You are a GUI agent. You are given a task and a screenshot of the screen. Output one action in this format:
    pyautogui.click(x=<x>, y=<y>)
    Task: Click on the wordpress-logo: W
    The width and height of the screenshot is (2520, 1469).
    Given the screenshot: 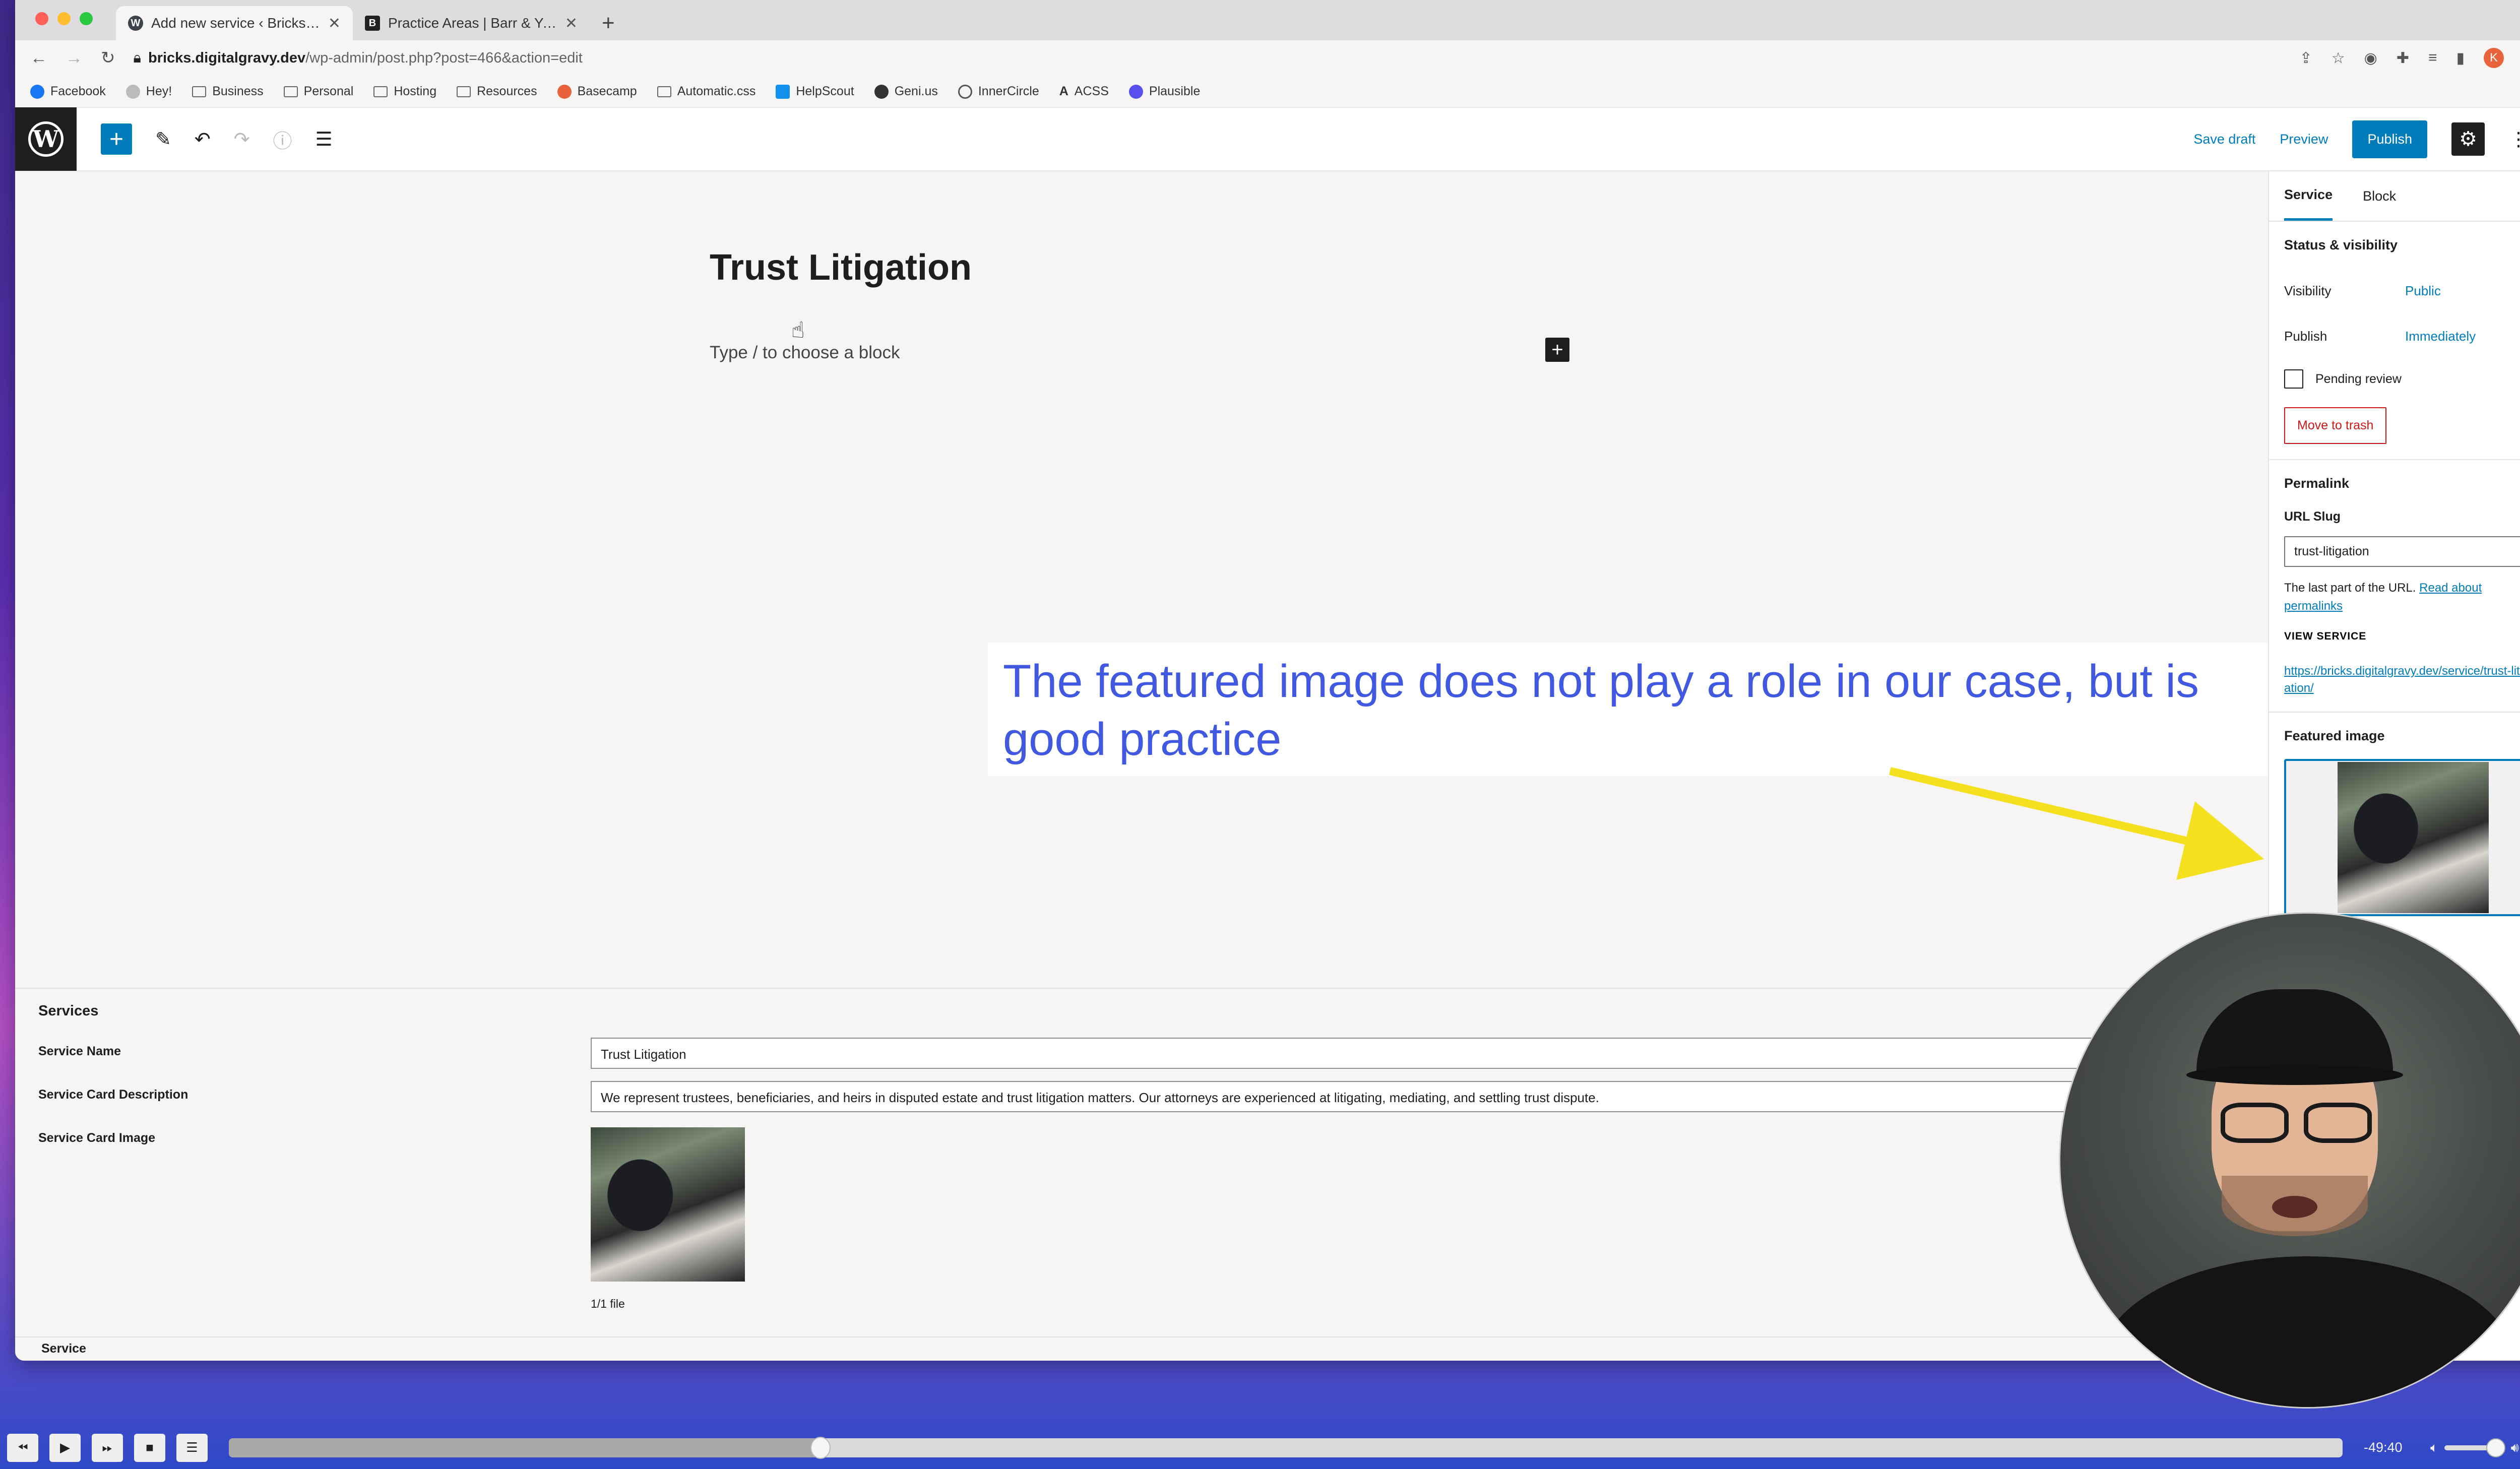 What is the action you would take?
    pyautogui.click(x=46, y=139)
    